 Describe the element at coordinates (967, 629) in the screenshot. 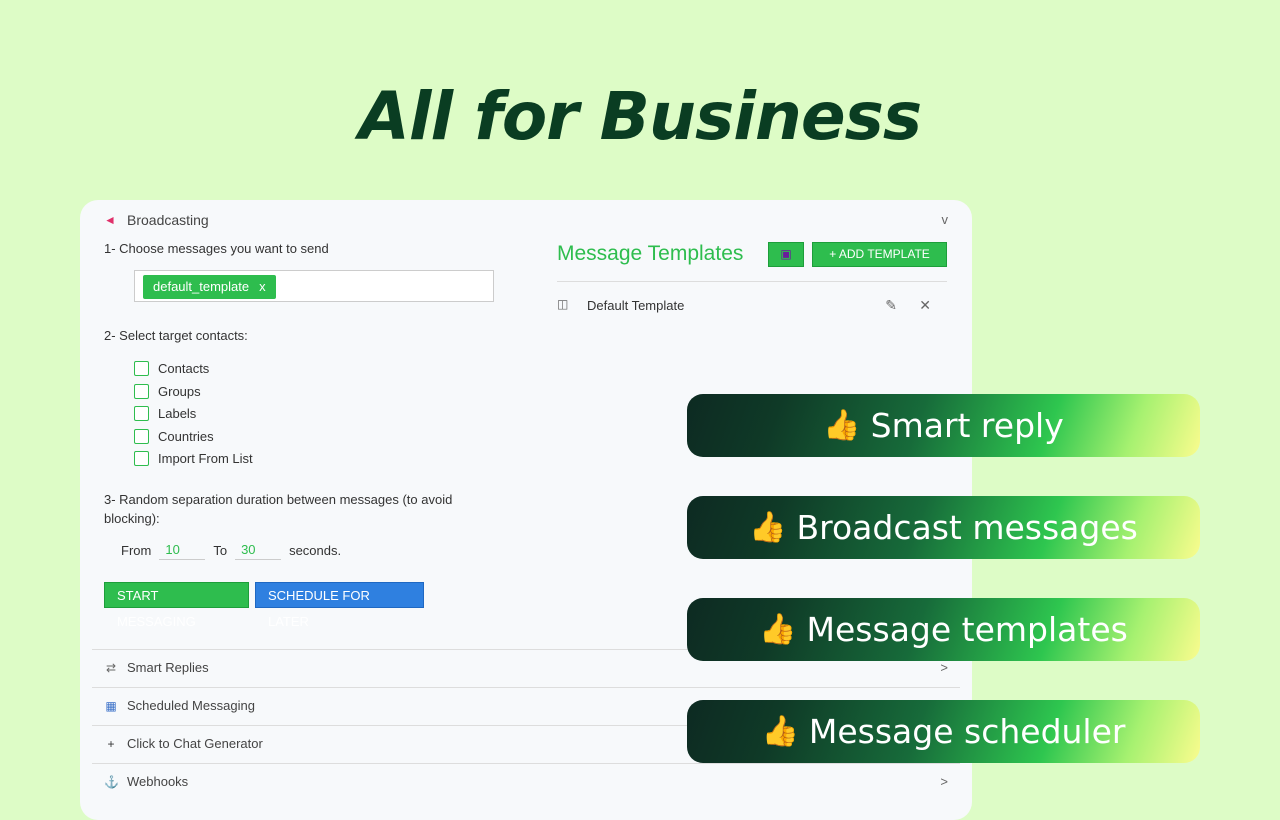

I see `feature-label: Message templates` at that location.